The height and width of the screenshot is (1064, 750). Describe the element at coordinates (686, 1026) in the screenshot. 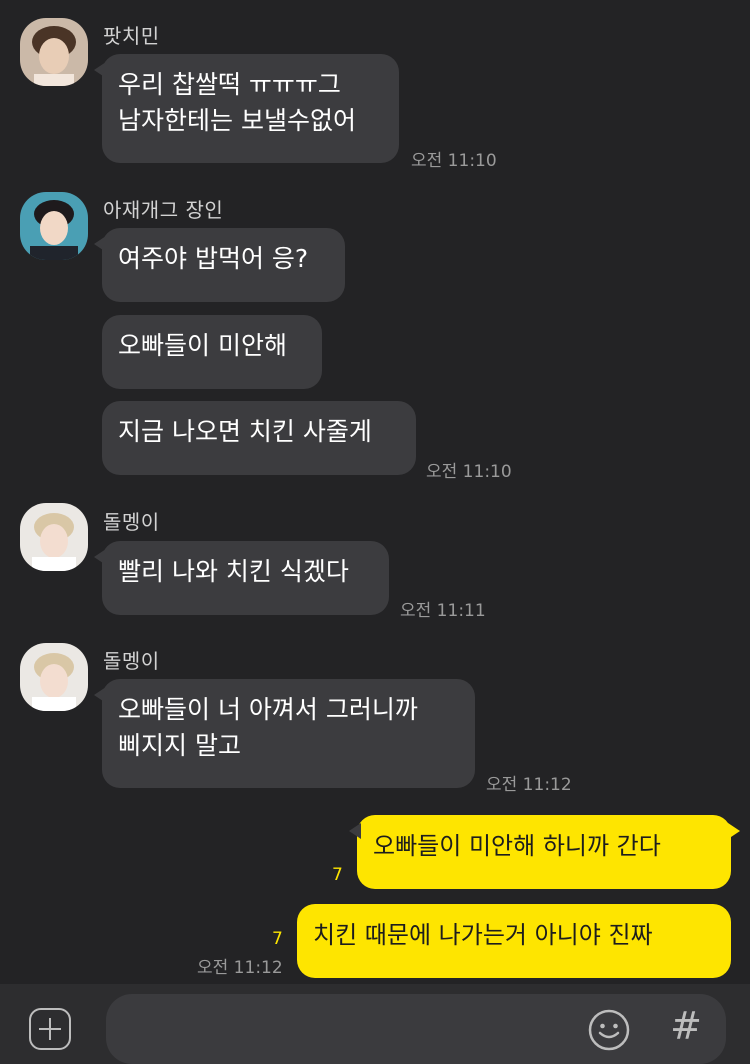

I see `hashtag-icon: #` at that location.